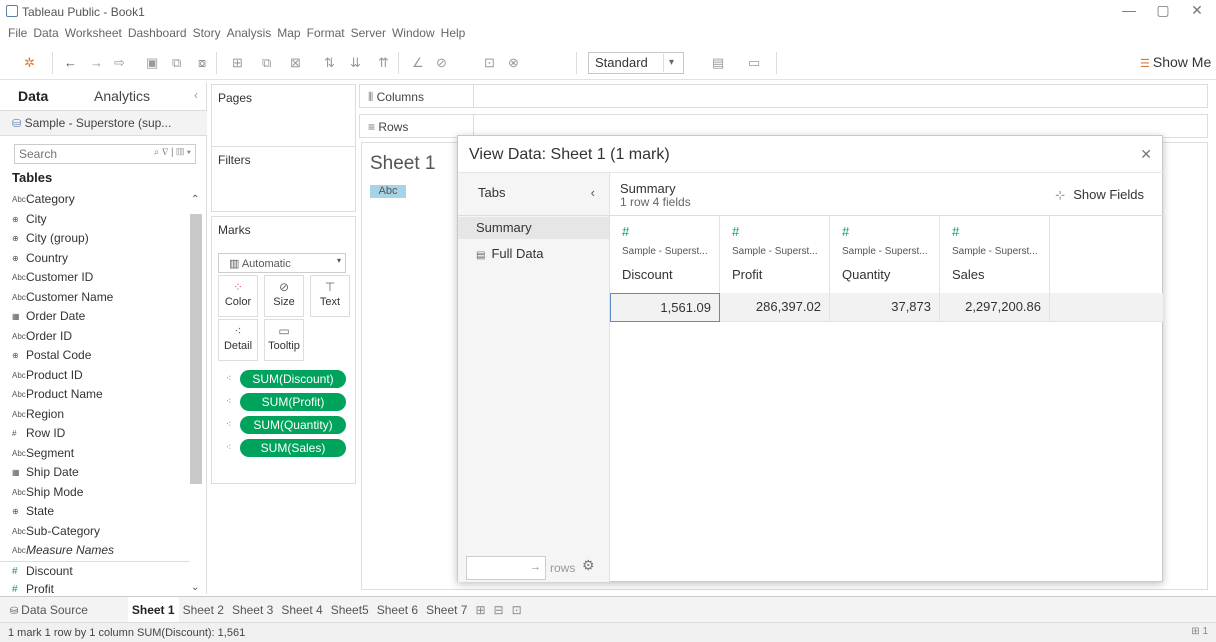 The image size is (1216, 642). I want to click on tab-summary: Summary, so click(533, 228).